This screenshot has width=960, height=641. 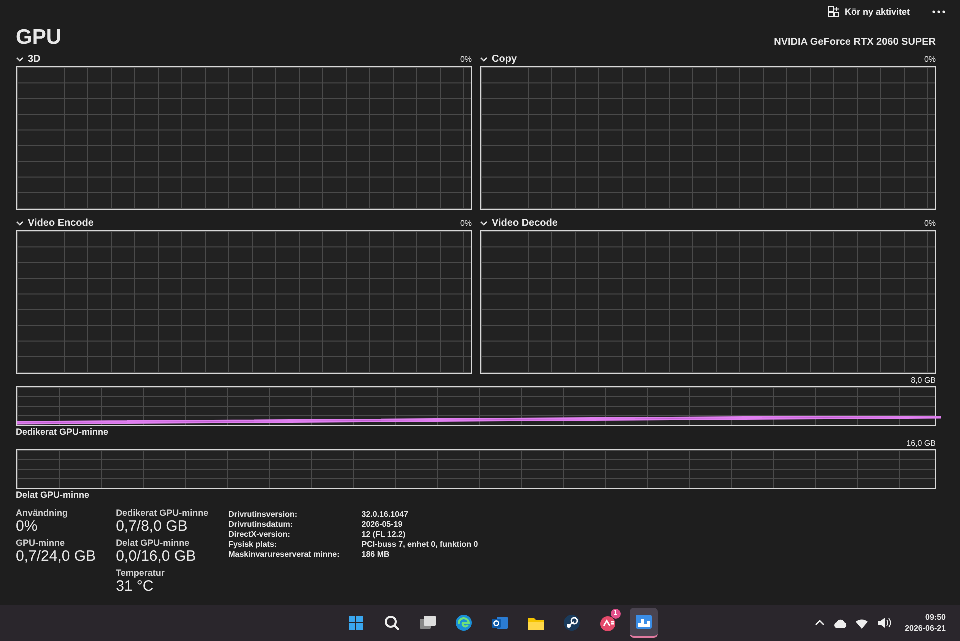 What do you see at coordinates (923, 381) in the screenshot?
I see `chart-max-label: 8,0 GB` at bounding box center [923, 381].